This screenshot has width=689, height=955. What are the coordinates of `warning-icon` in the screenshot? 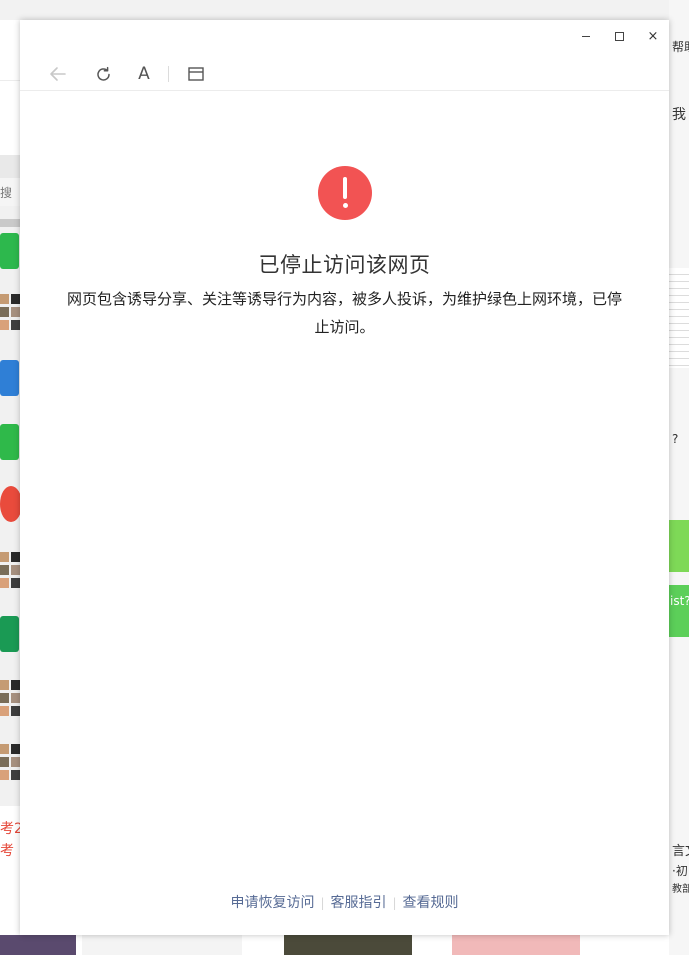 It's located at (345, 193).